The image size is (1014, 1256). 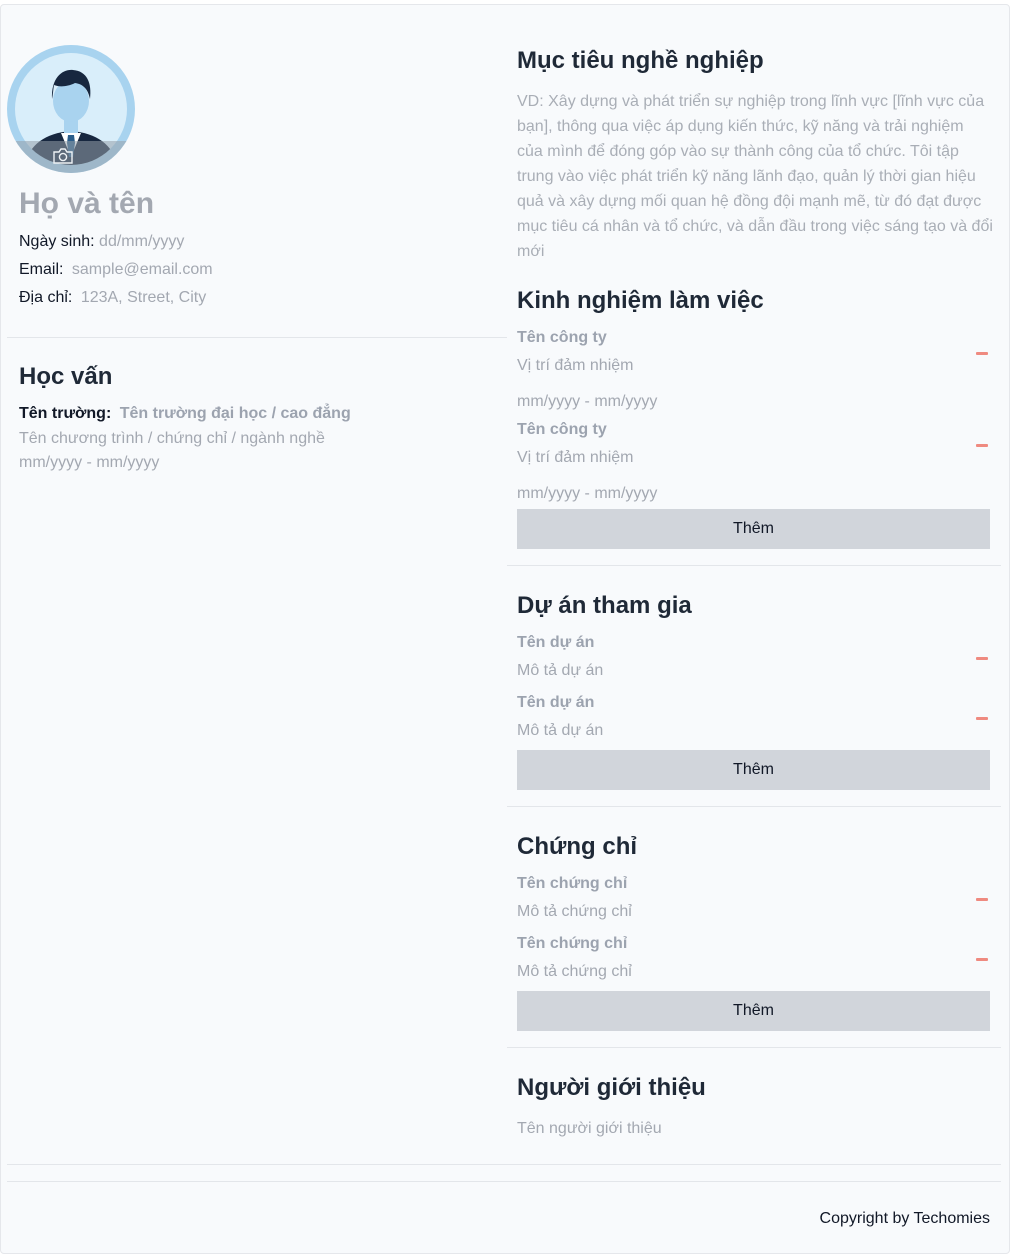 I want to click on add-experience-button: Thêm, so click(x=753, y=529).